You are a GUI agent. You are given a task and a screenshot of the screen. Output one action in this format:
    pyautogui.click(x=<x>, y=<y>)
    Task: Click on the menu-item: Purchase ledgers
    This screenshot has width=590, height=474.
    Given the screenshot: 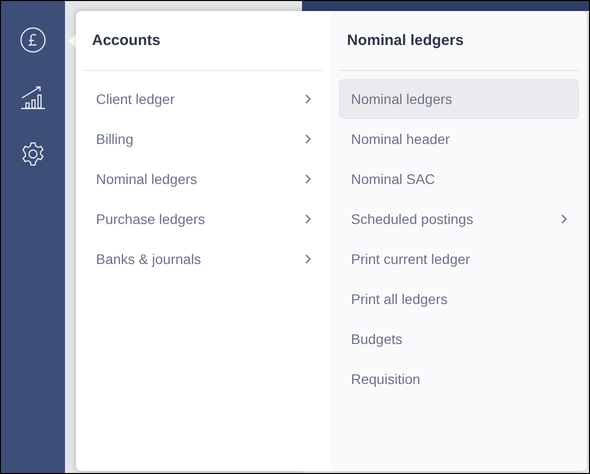 What is the action you would take?
    pyautogui.click(x=203, y=219)
    